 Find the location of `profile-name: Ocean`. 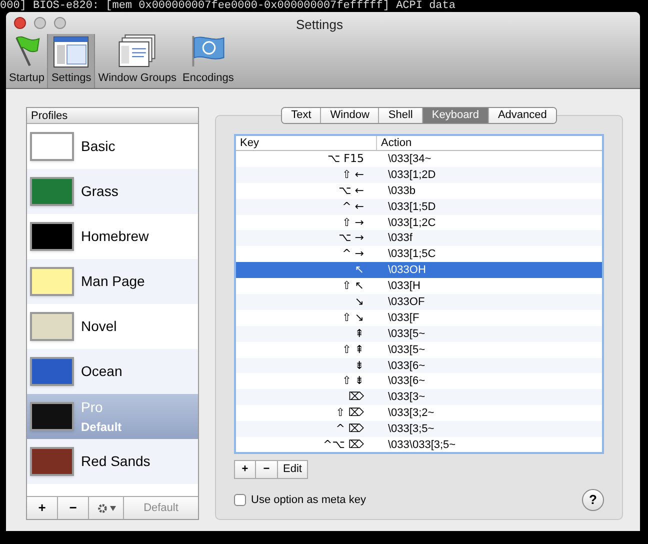

profile-name: Ocean is located at coordinates (101, 371).